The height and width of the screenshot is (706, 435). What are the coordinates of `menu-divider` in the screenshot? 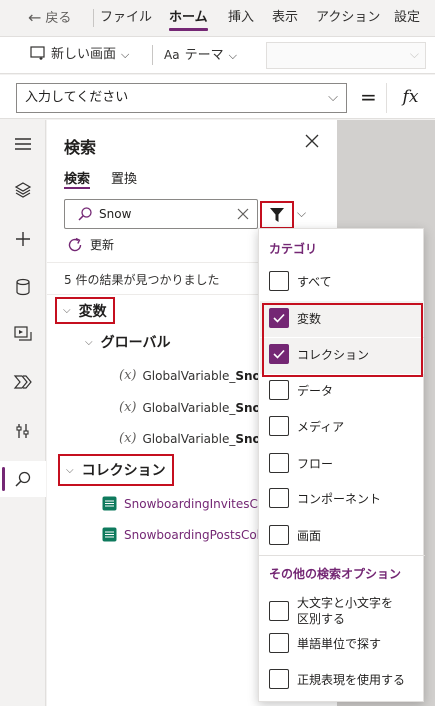 It's located at (342, 555).